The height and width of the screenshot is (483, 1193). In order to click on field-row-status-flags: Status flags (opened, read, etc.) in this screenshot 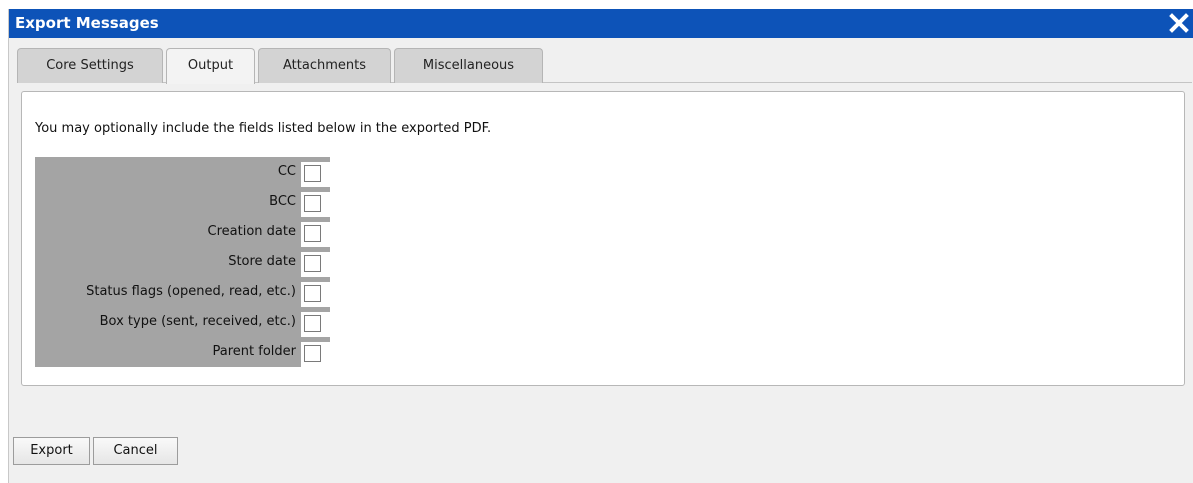, I will do `click(182, 292)`.